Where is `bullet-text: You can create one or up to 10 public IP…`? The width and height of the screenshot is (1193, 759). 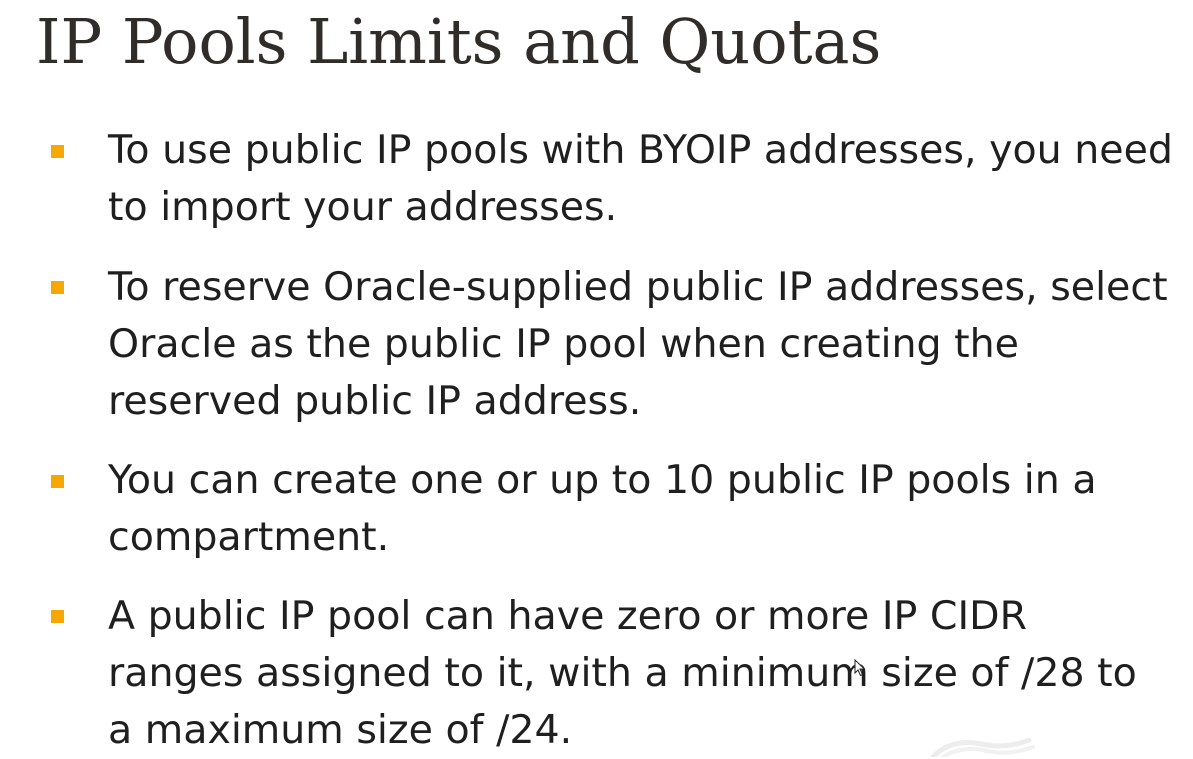 bullet-text: You can create one or up to 10 public IP… is located at coordinates (602, 508).